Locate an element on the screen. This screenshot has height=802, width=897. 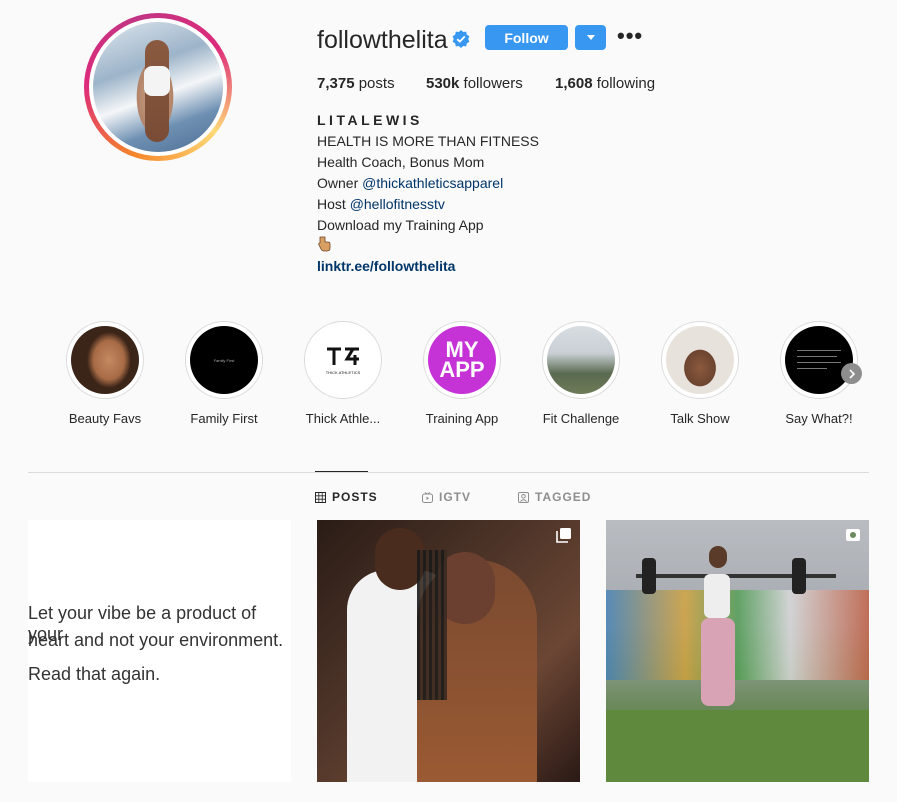
highlight-fit-challenge: Fit Challenge is located at coordinates (581, 373).